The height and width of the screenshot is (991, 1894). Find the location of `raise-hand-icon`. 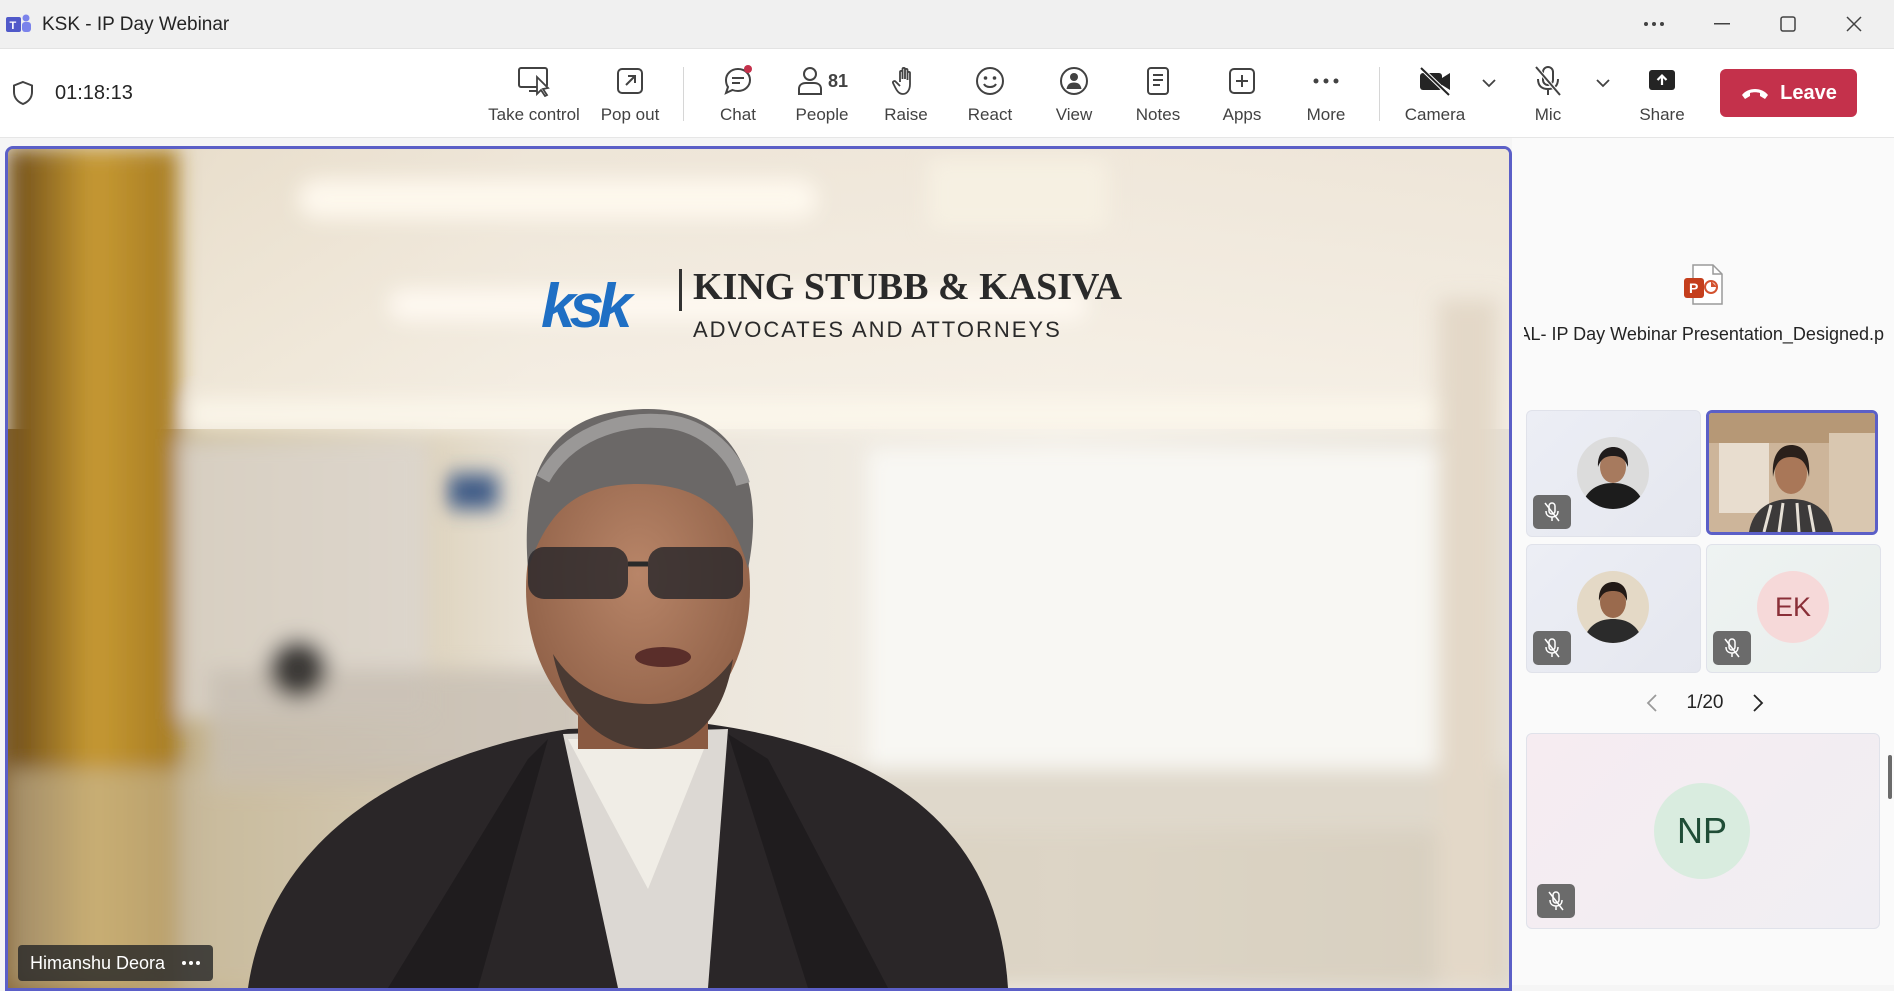

raise-hand-icon is located at coordinates (901, 80).